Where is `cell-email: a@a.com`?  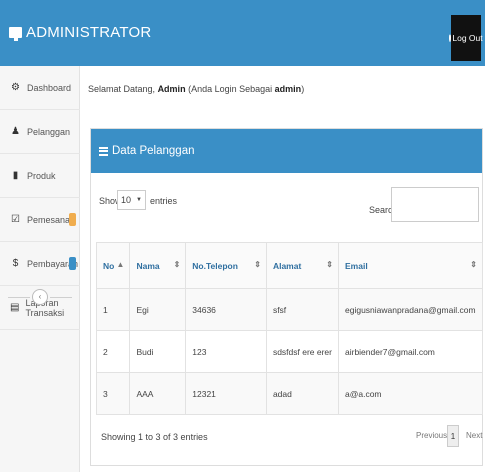 cell-email: a@a.com is located at coordinates (410, 393).